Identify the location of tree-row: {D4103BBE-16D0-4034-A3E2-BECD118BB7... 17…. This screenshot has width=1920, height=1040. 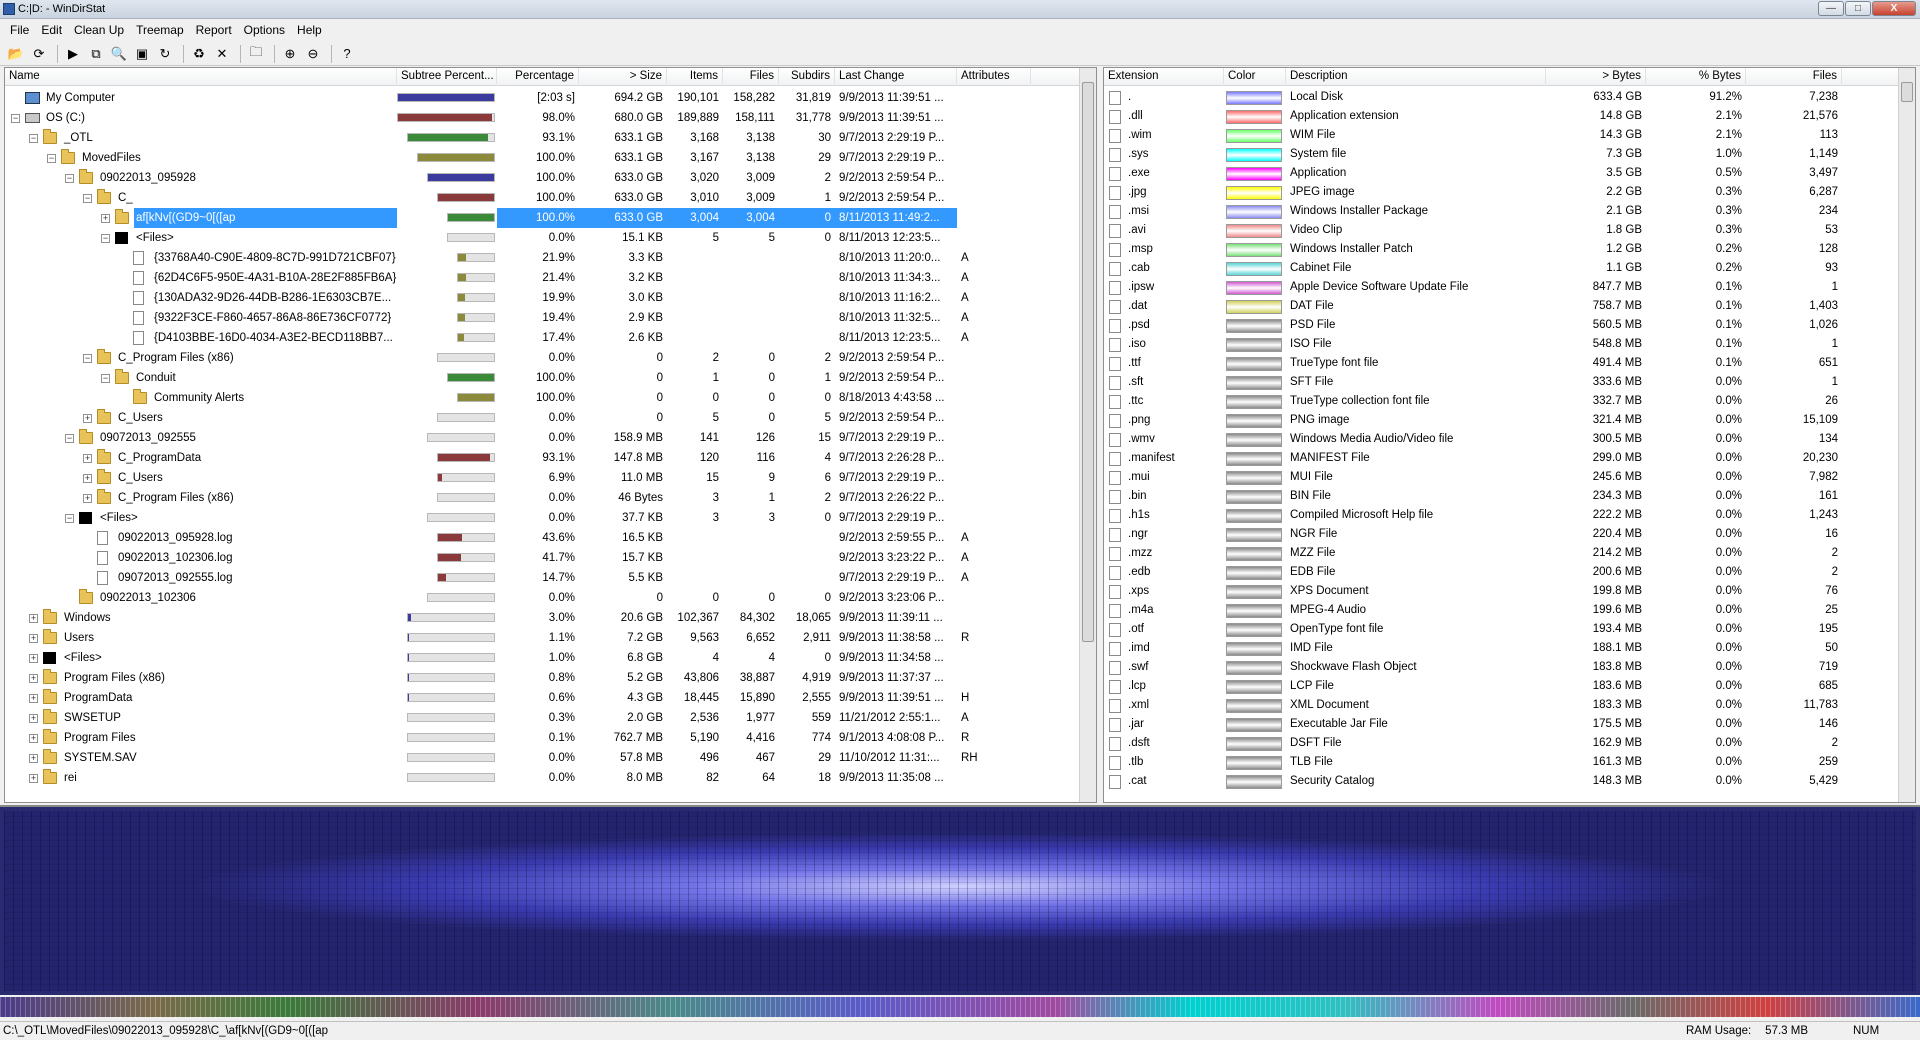
(543, 338).